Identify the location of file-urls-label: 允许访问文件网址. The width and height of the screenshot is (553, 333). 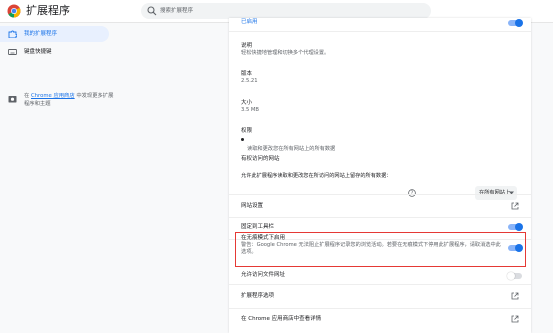
(263, 275).